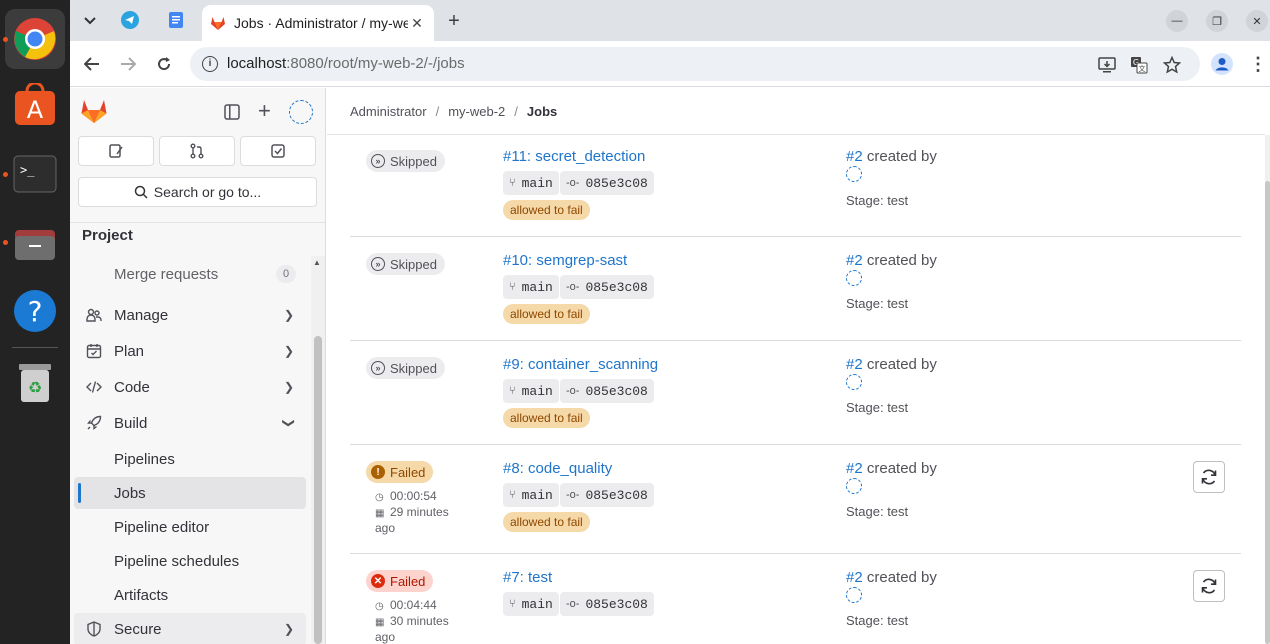 The height and width of the screenshot is (644, 1270). I want to click on trash-icon: ♻, so click(35, 382).